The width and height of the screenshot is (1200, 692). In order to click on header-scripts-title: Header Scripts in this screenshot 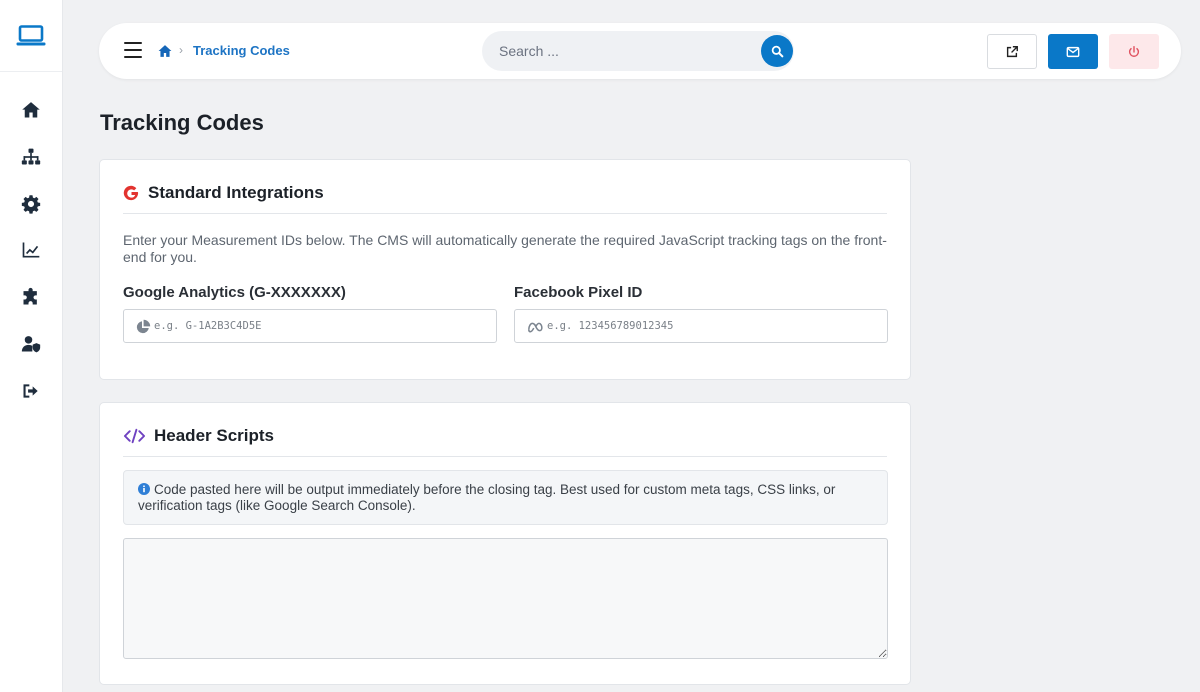, I will do `click(214, 435)`.